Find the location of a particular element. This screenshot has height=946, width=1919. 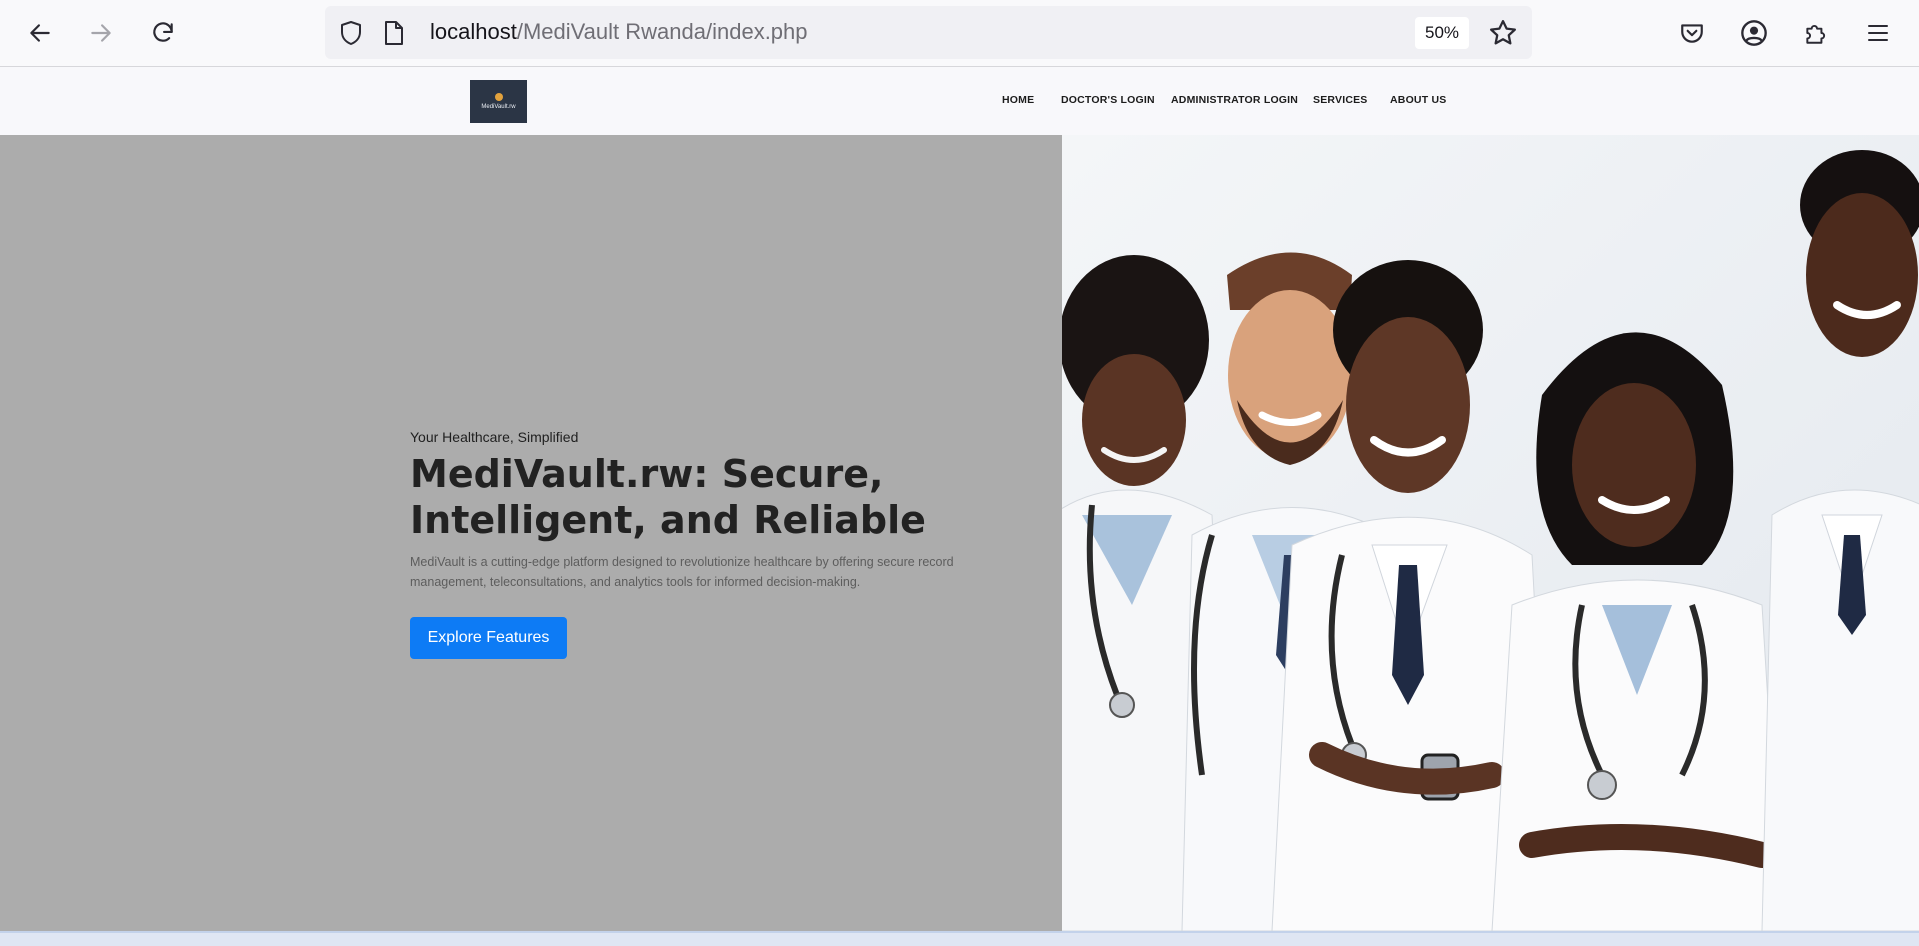

reload-icon is located at coordinates (163, 32).